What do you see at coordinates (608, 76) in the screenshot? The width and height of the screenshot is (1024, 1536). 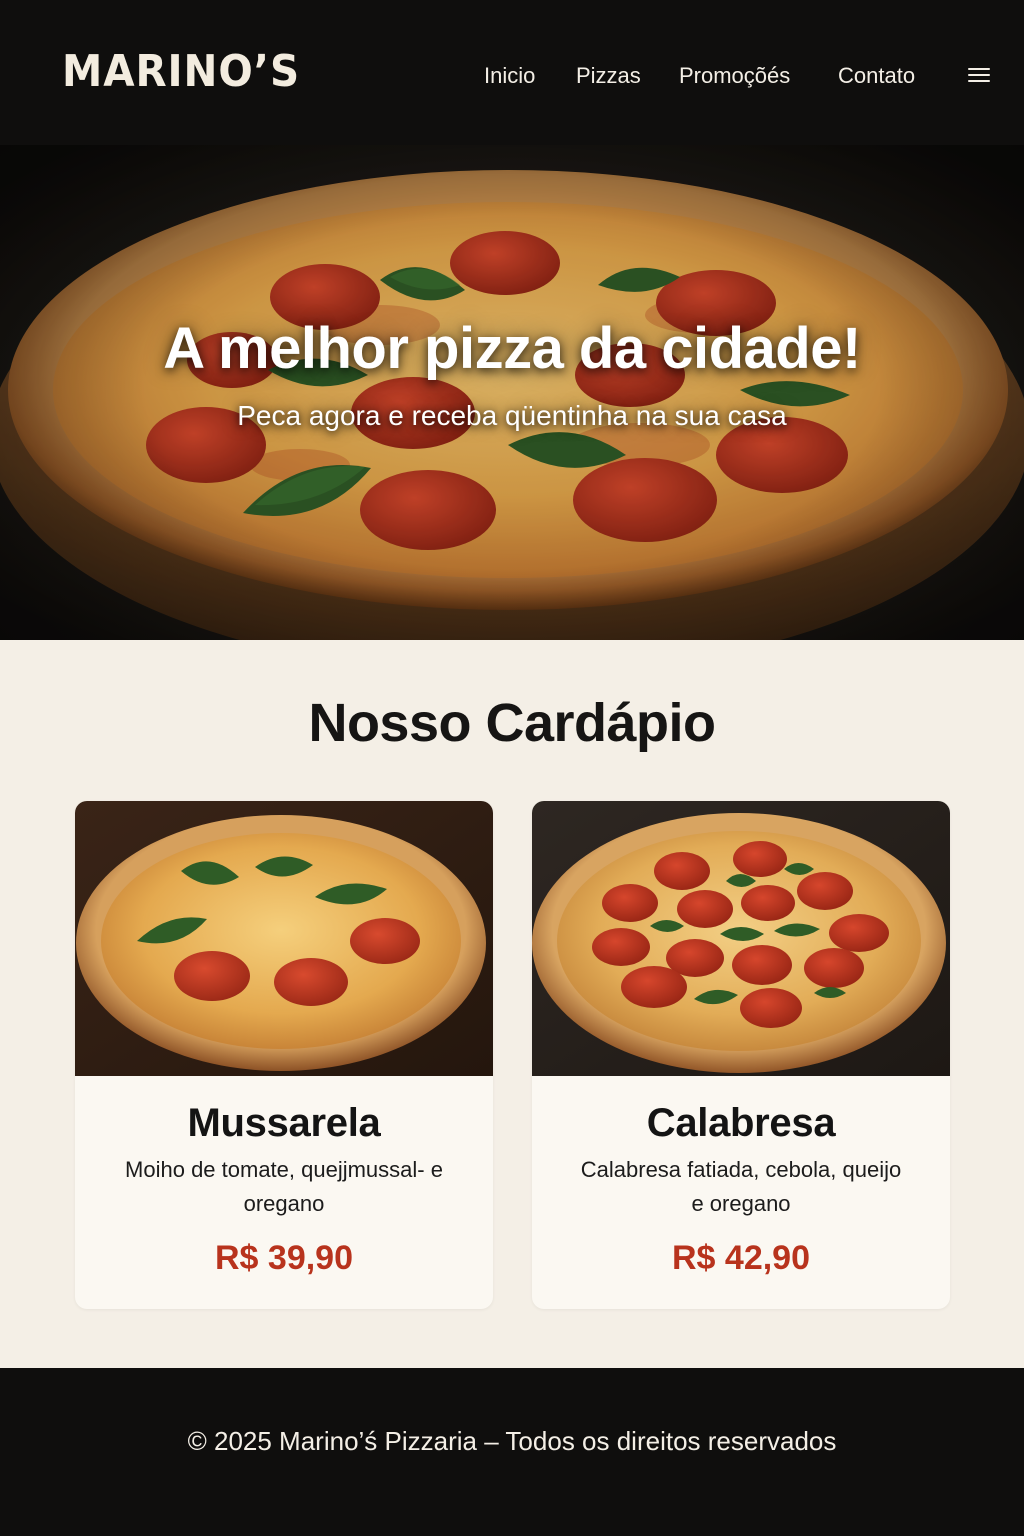 I see `nav-link-pizzas: Pizzas` at bounding box center [608, 76].